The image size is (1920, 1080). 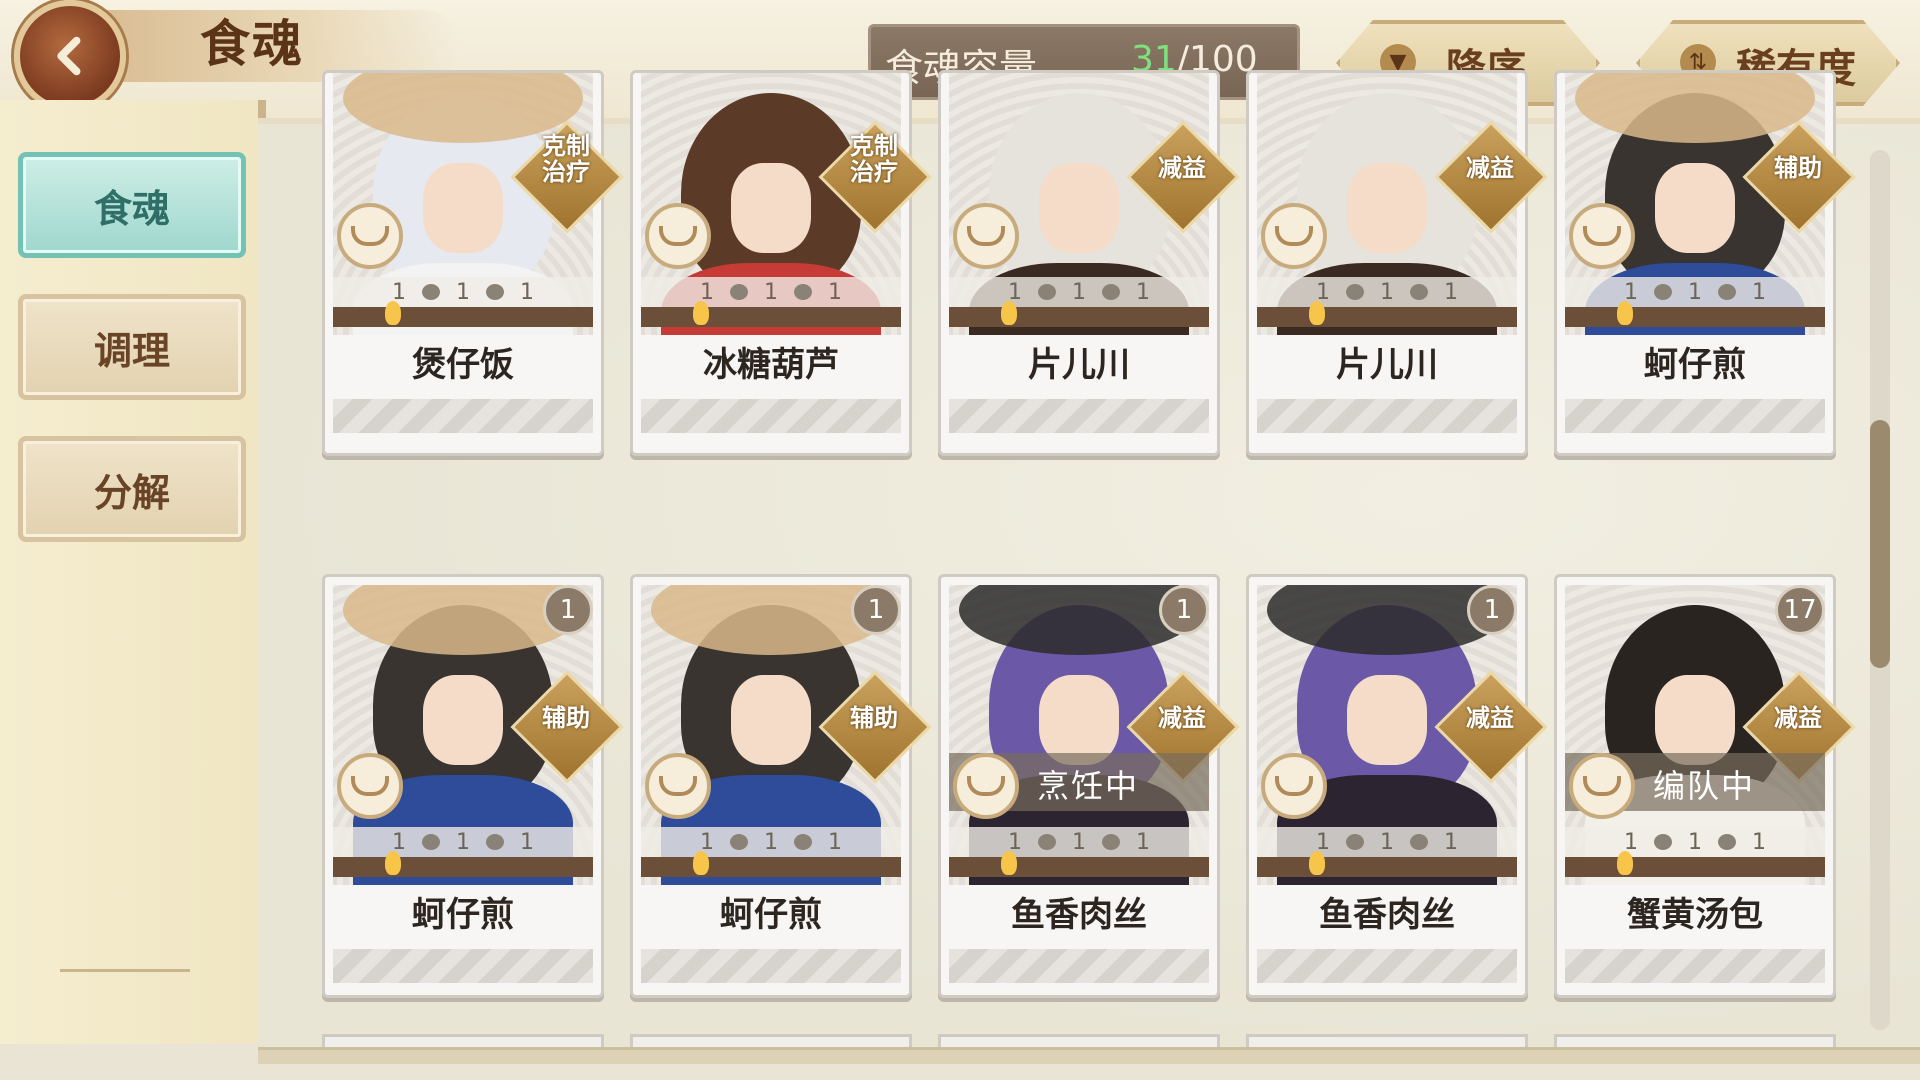 I want to click on food-soul-card: 17 减益 编队中 1 1 1 蟹黄汤包, so click(x=1705, y=786).